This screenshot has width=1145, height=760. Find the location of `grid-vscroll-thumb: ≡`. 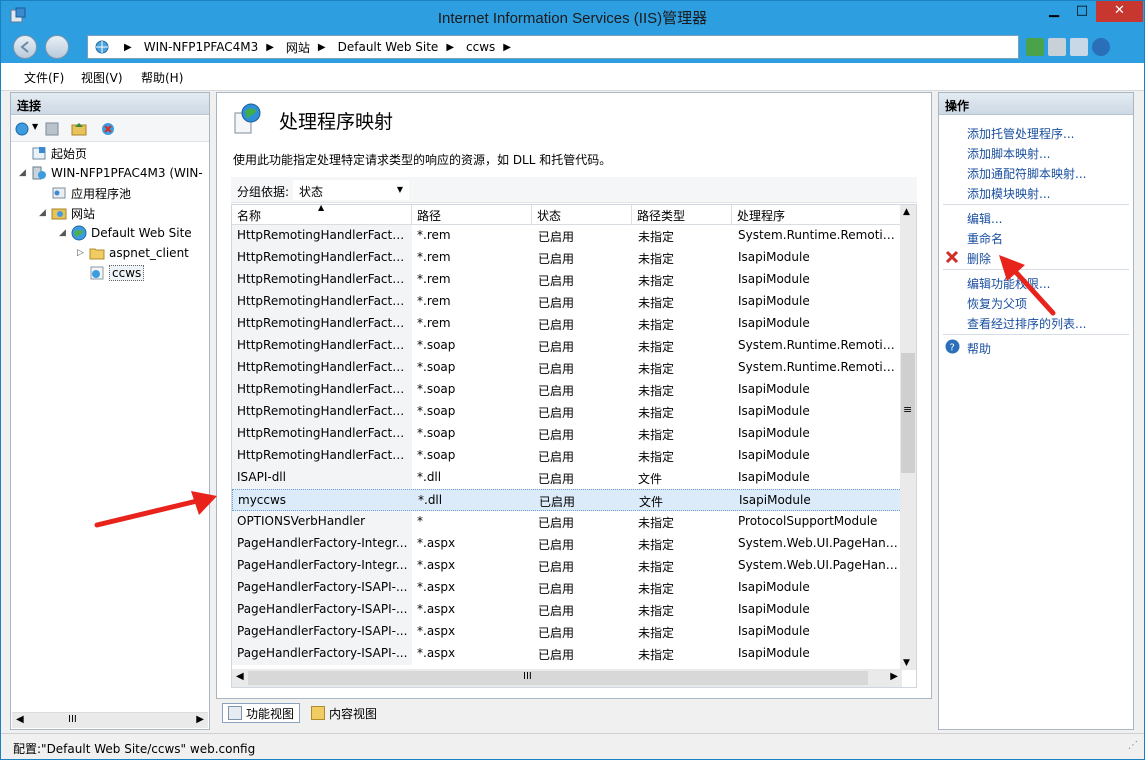

grid-vscroll-thumb: ≡ is located at coordinates (908, 413).